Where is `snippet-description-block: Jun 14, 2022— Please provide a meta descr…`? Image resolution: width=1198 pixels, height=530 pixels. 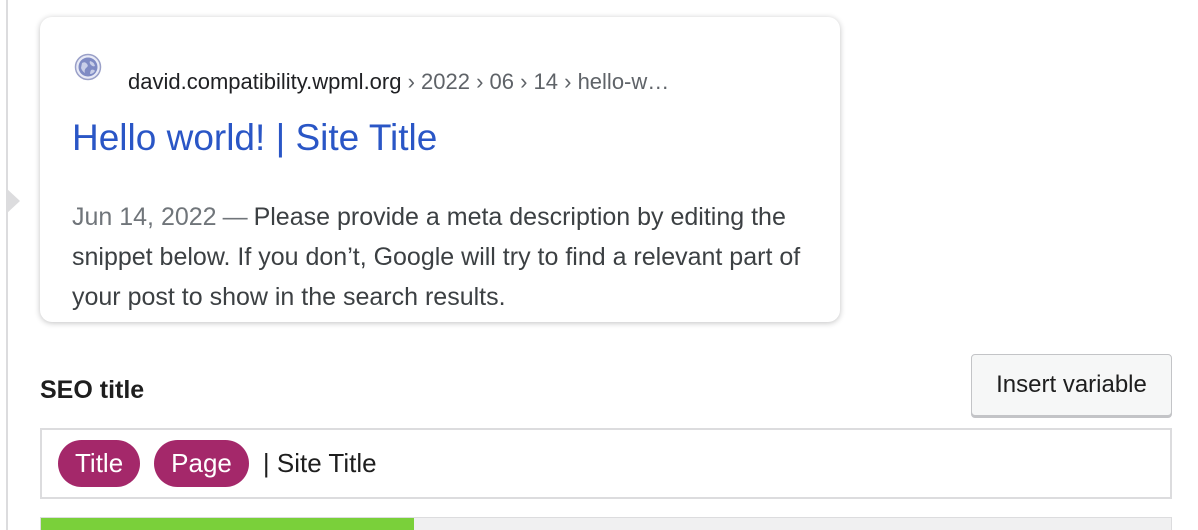
snippet-description-block: Jun 14, 2022— Please provide a meta descr… is located at coordinates (447, 257).